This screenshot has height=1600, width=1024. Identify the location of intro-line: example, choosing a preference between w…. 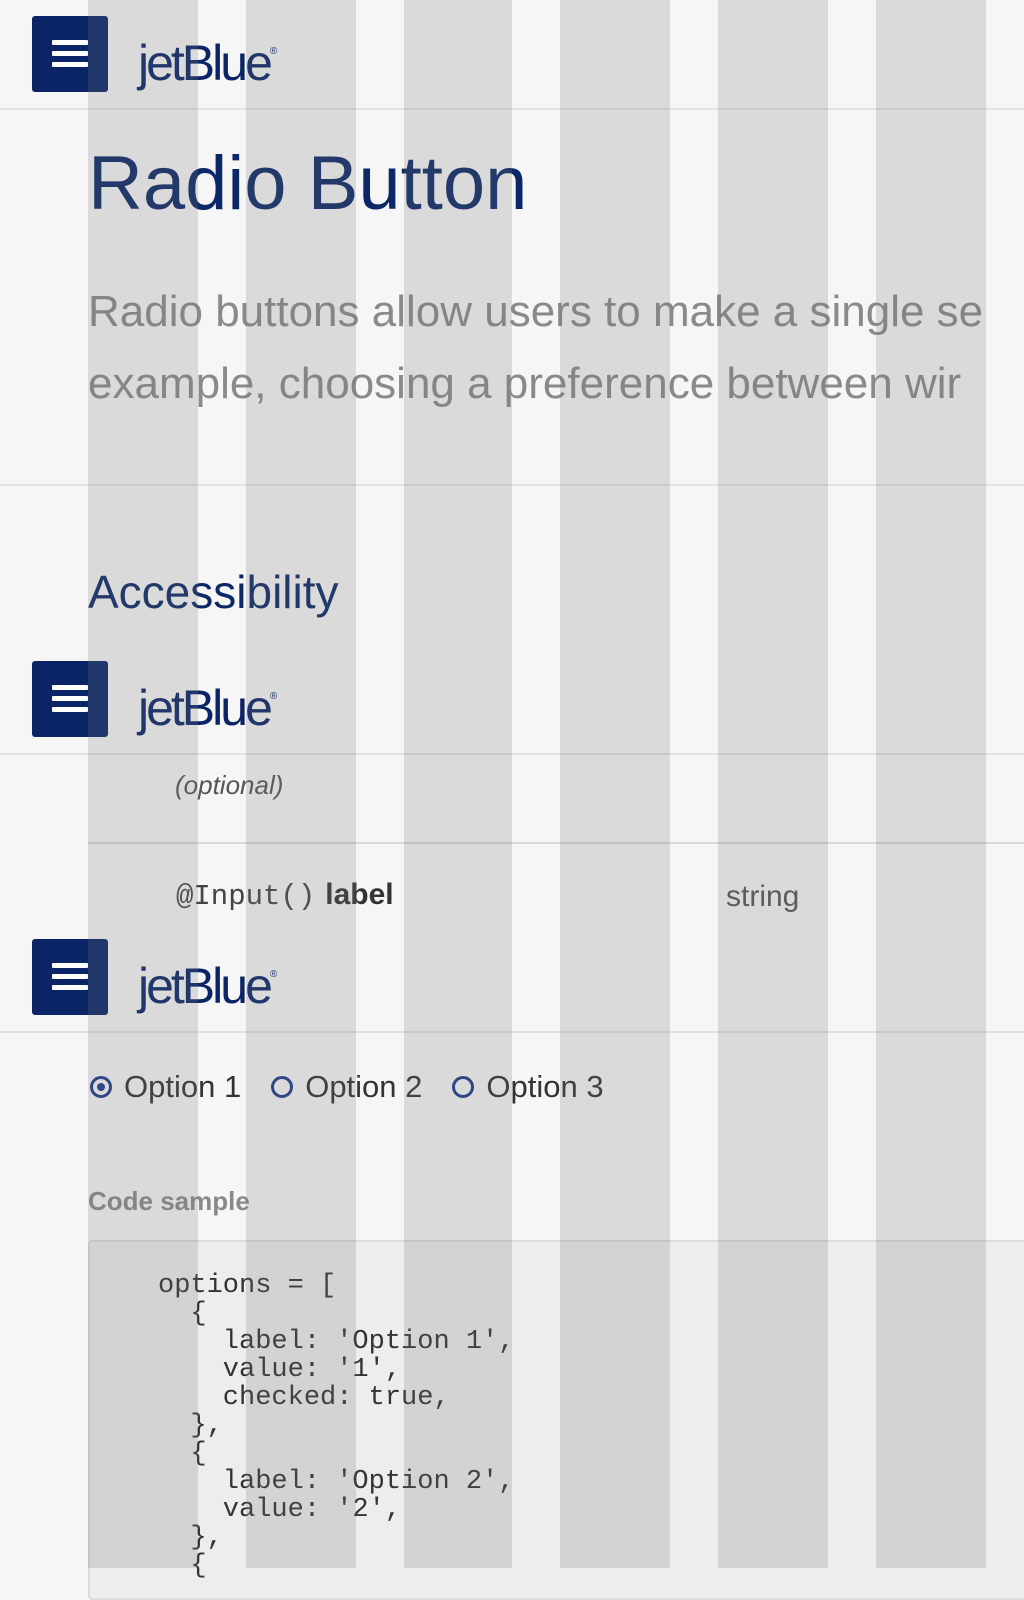
(525, 383).